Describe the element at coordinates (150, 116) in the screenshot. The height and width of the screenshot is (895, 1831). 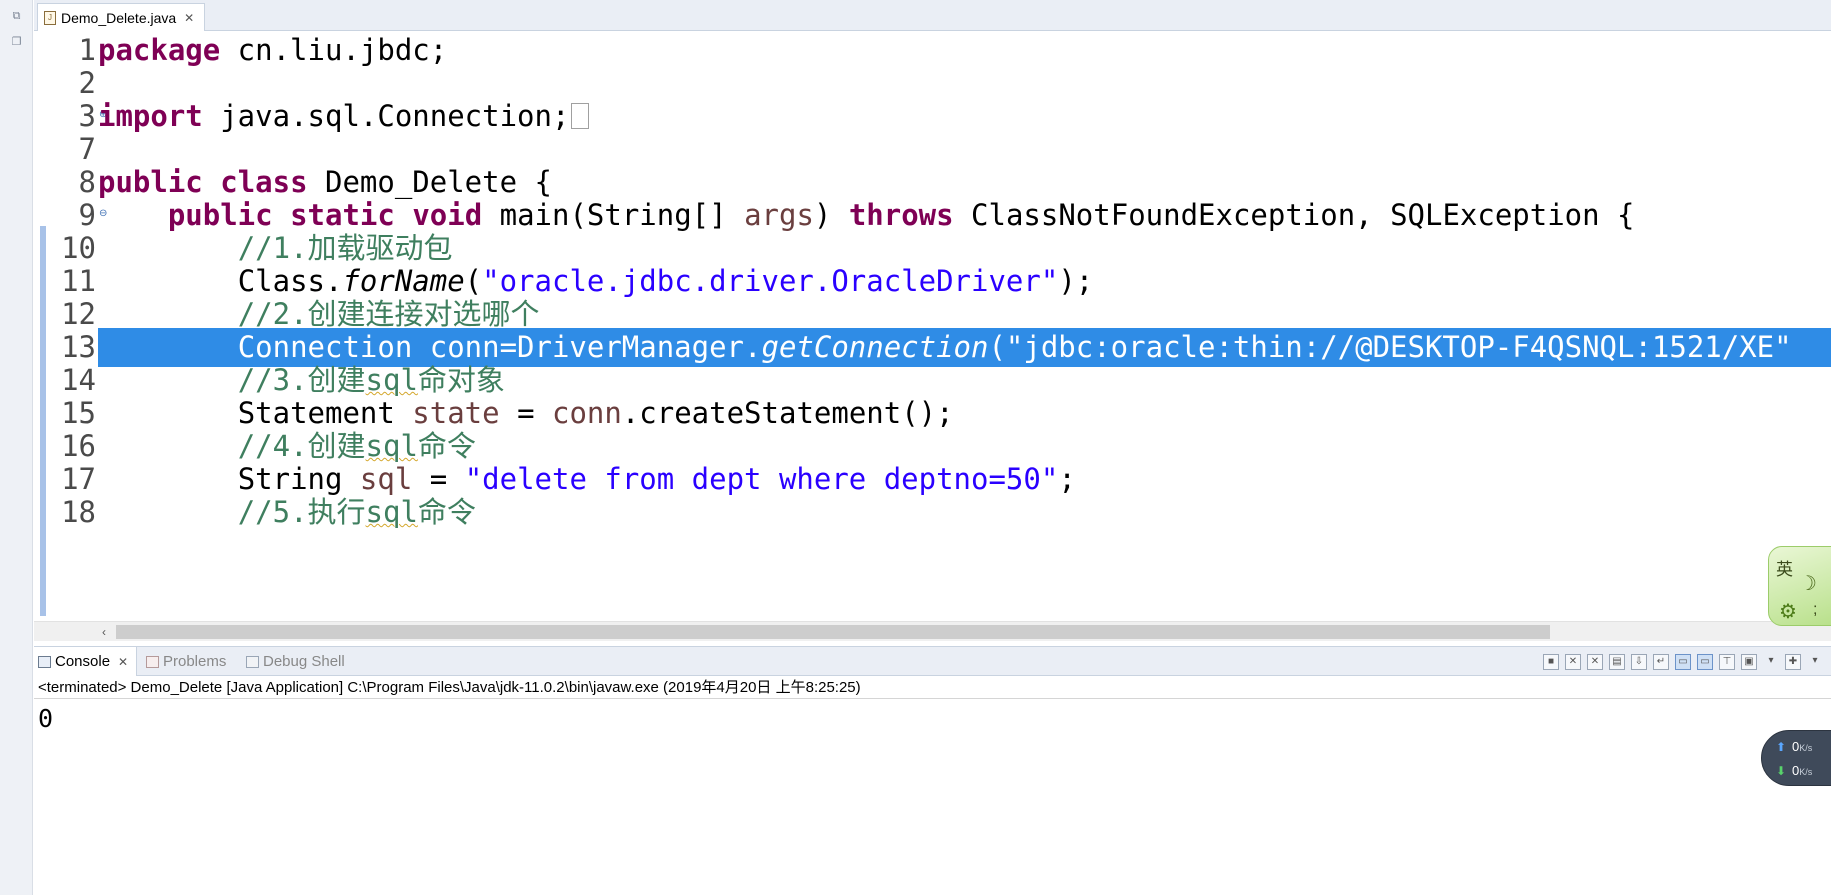
I see `keyword: import` at that location.